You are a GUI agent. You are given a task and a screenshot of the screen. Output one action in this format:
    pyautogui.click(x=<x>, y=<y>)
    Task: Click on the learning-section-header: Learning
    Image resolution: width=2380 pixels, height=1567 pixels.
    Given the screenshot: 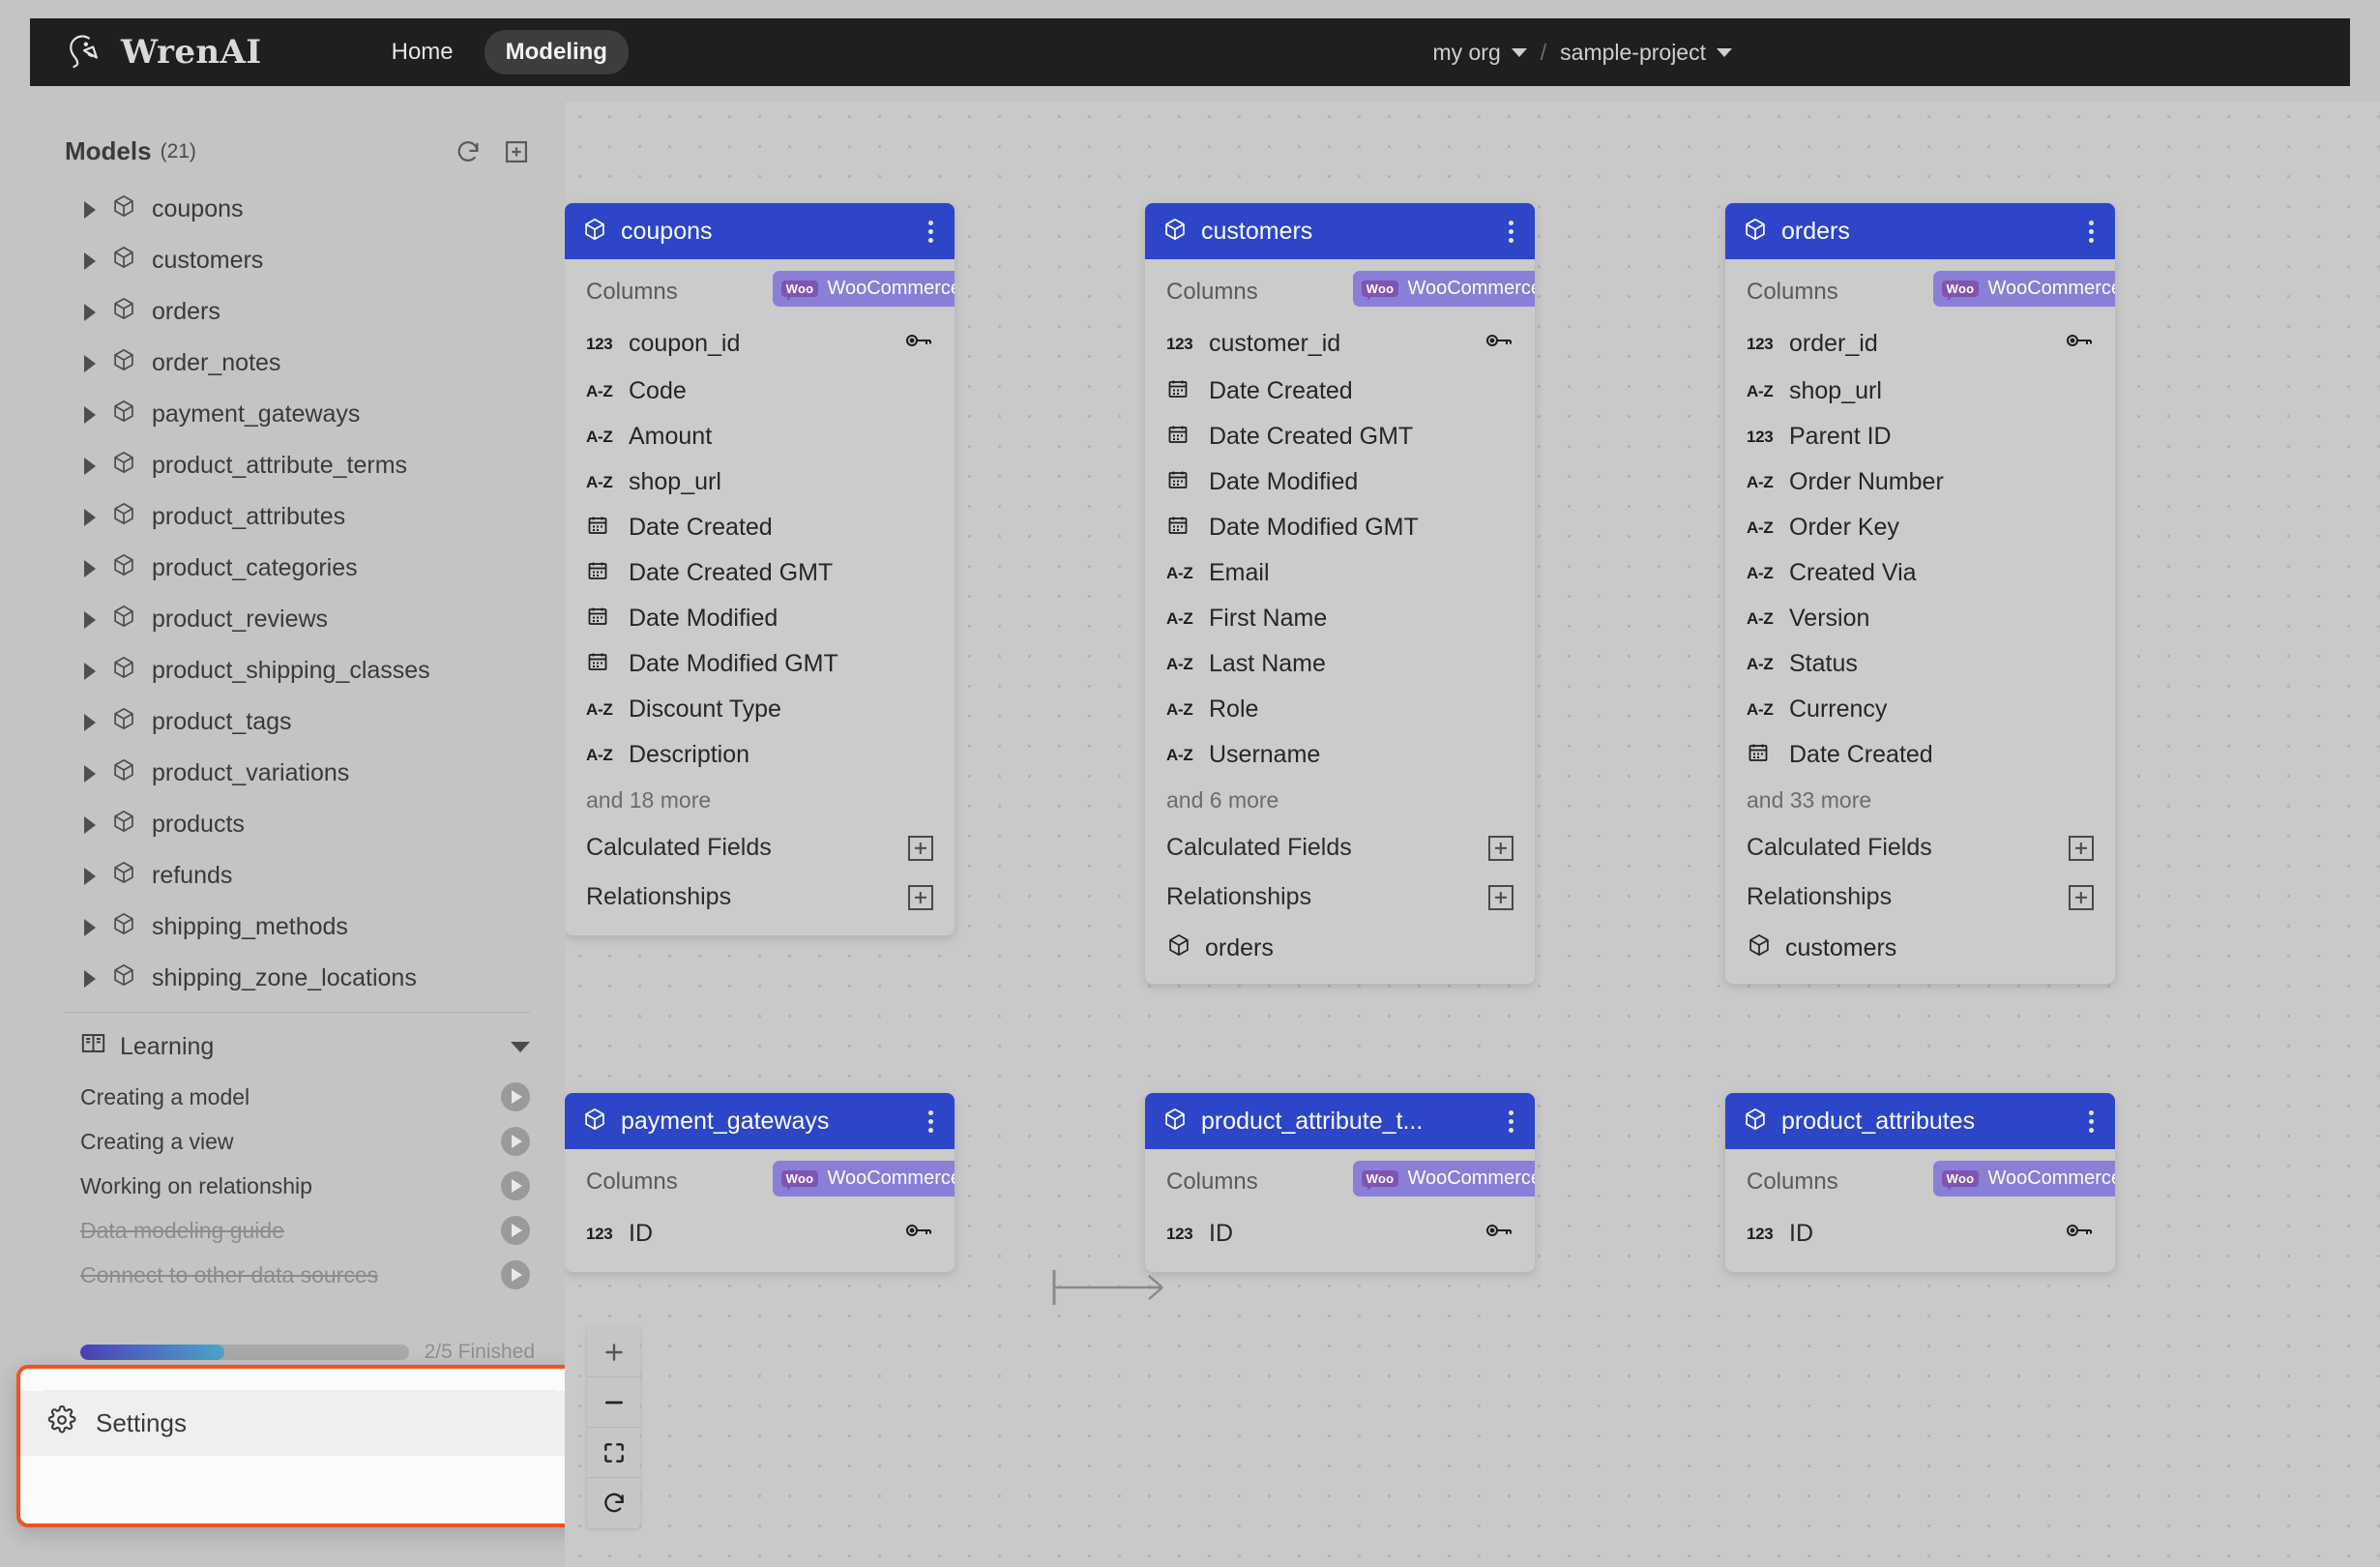 What is the action you would take?
    pyautogui.click(x=298, y=1044)
    